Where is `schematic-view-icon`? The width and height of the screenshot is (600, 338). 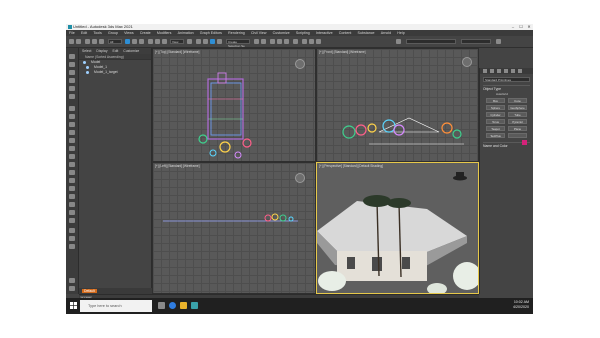 schematic-view-icon is located at coordinates (286, 41).